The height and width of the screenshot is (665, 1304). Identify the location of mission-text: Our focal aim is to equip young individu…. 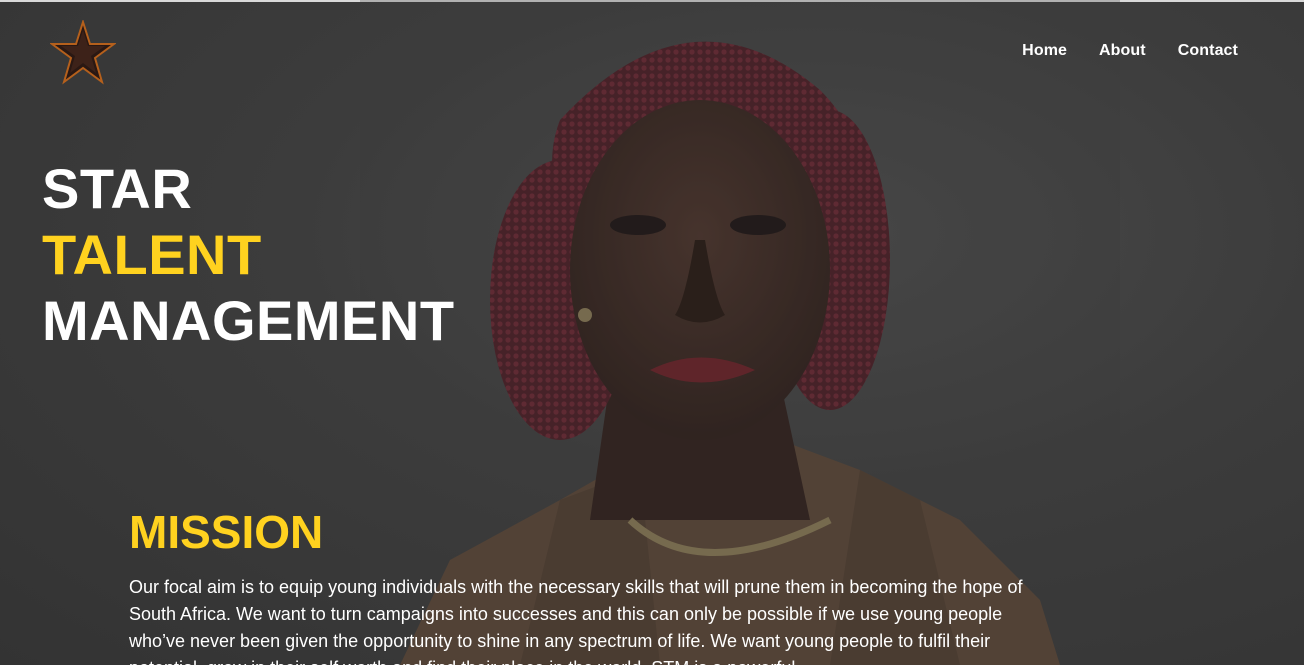
(576, 621).